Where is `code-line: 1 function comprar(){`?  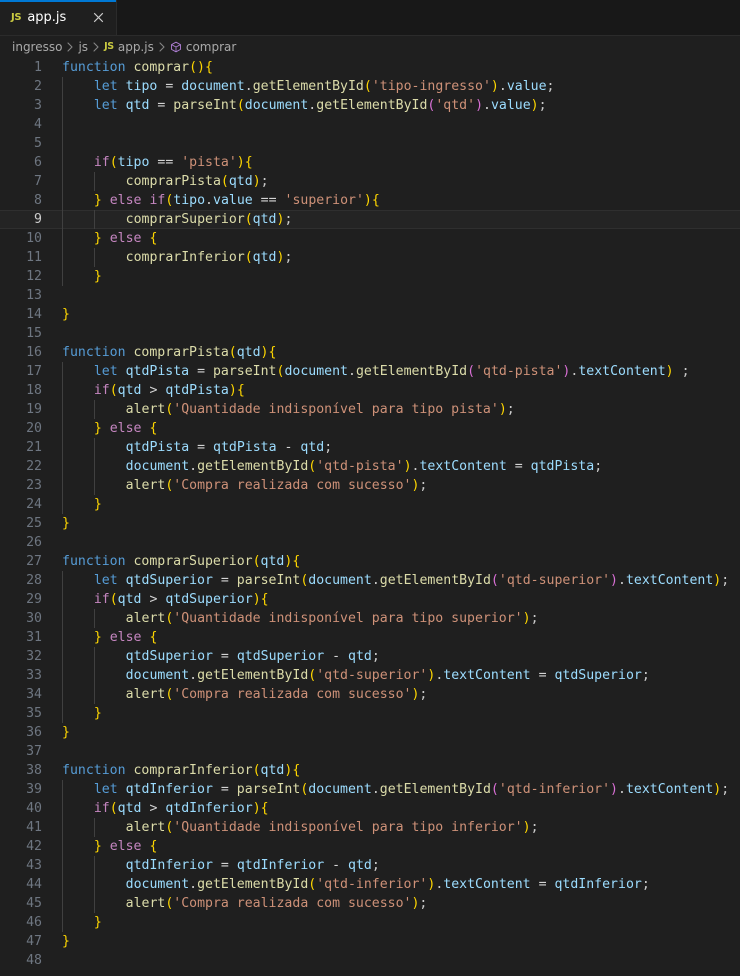
code-line: 1 function comprar(){ is located at coordinates (370, 67).